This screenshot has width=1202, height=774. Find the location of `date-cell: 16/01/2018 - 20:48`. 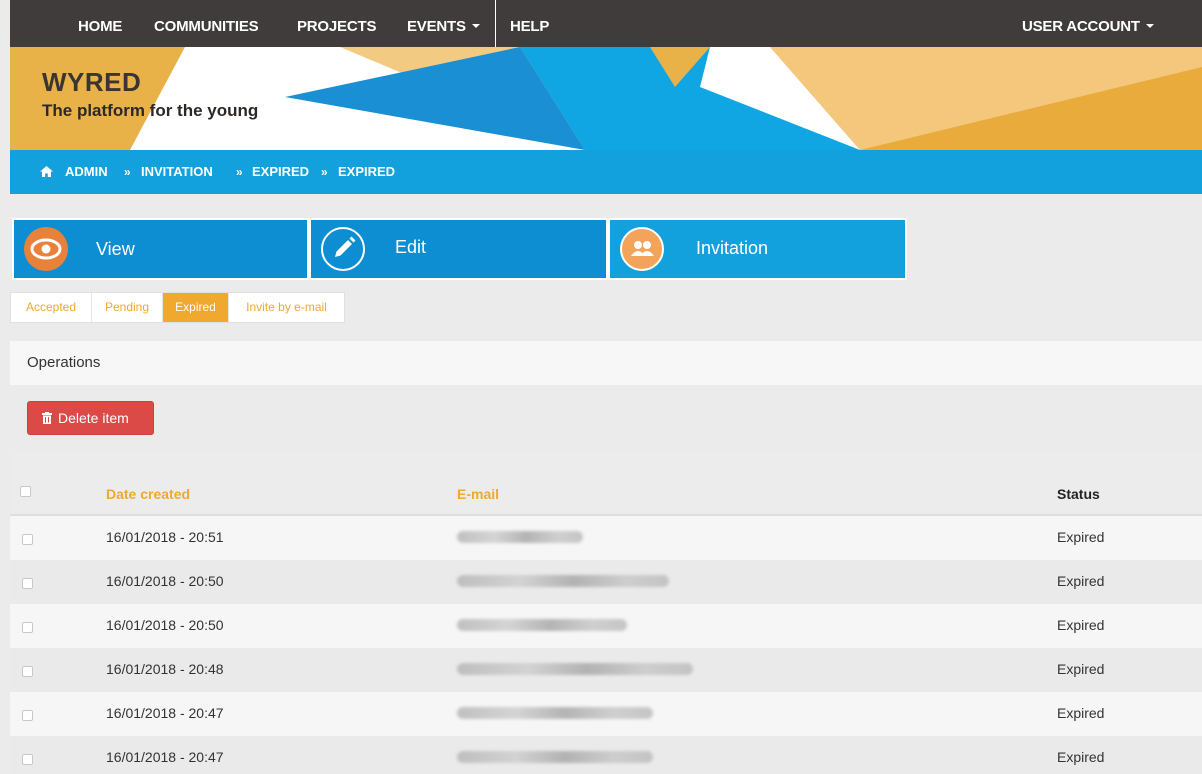

date-cell: 16/01/2018 - 20:48 is located at coordinates (165, 669).